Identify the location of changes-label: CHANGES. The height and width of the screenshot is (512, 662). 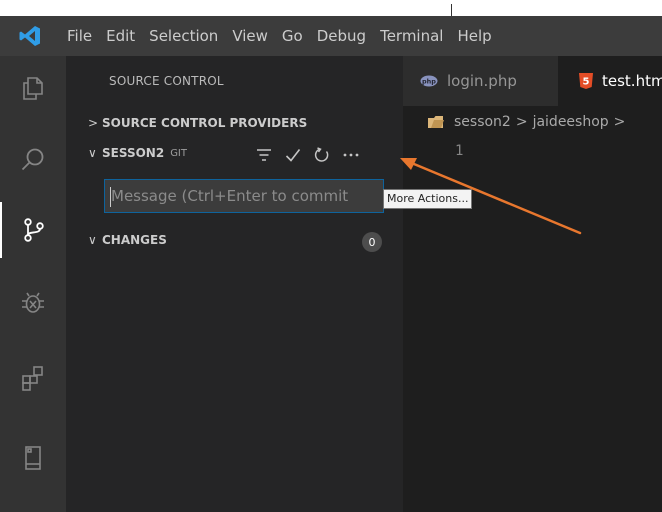
(134, 240).